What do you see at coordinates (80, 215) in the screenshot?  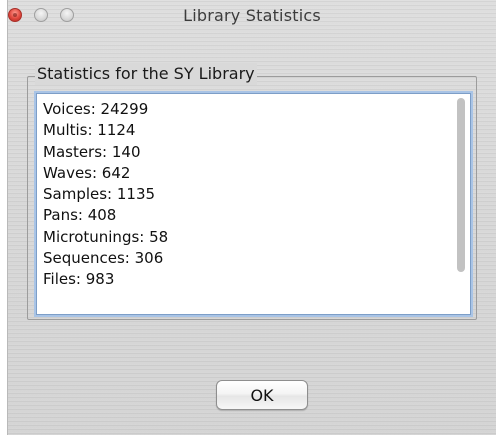 I see `stat-line-pans: Pans: 408` at bounding box center [80, 215].